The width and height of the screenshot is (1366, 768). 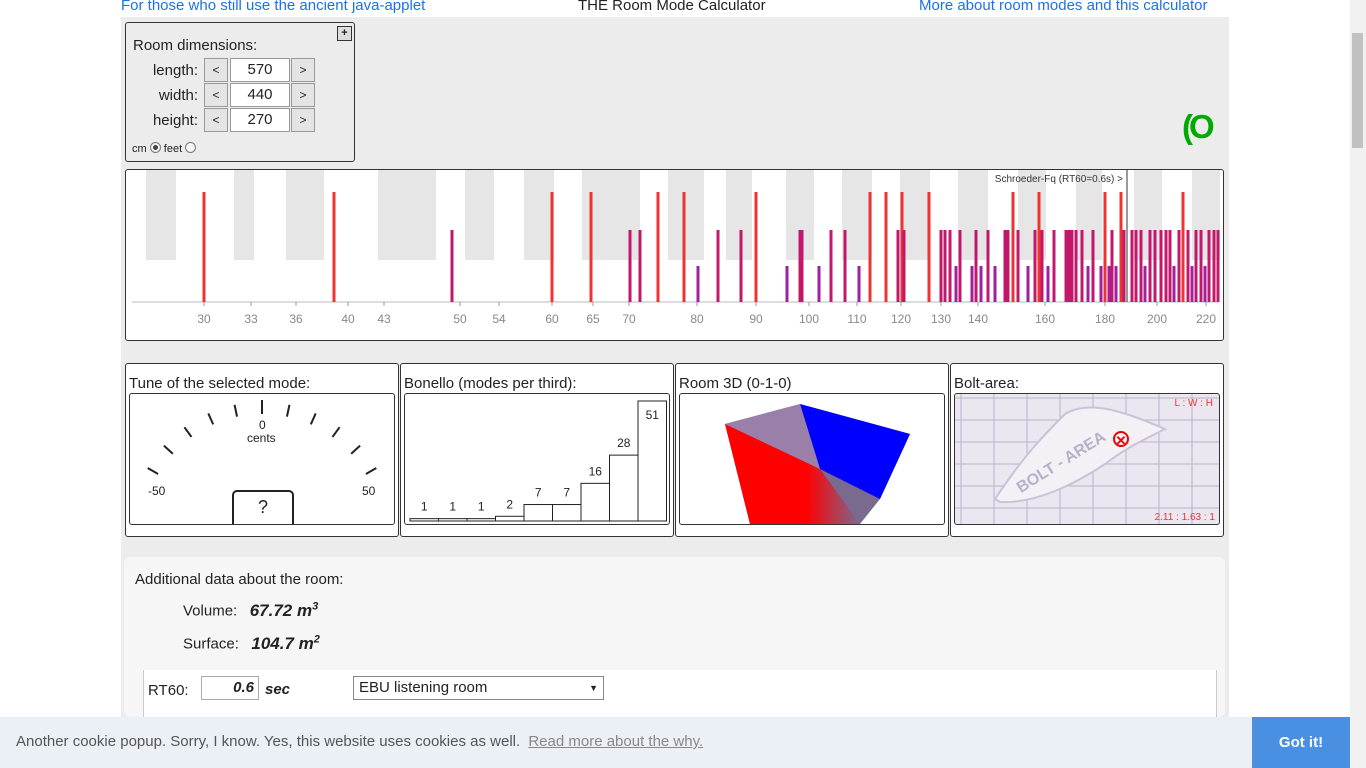 I want to click on room-type-select: EBU listening room ▼, so click(x=478, y=688).